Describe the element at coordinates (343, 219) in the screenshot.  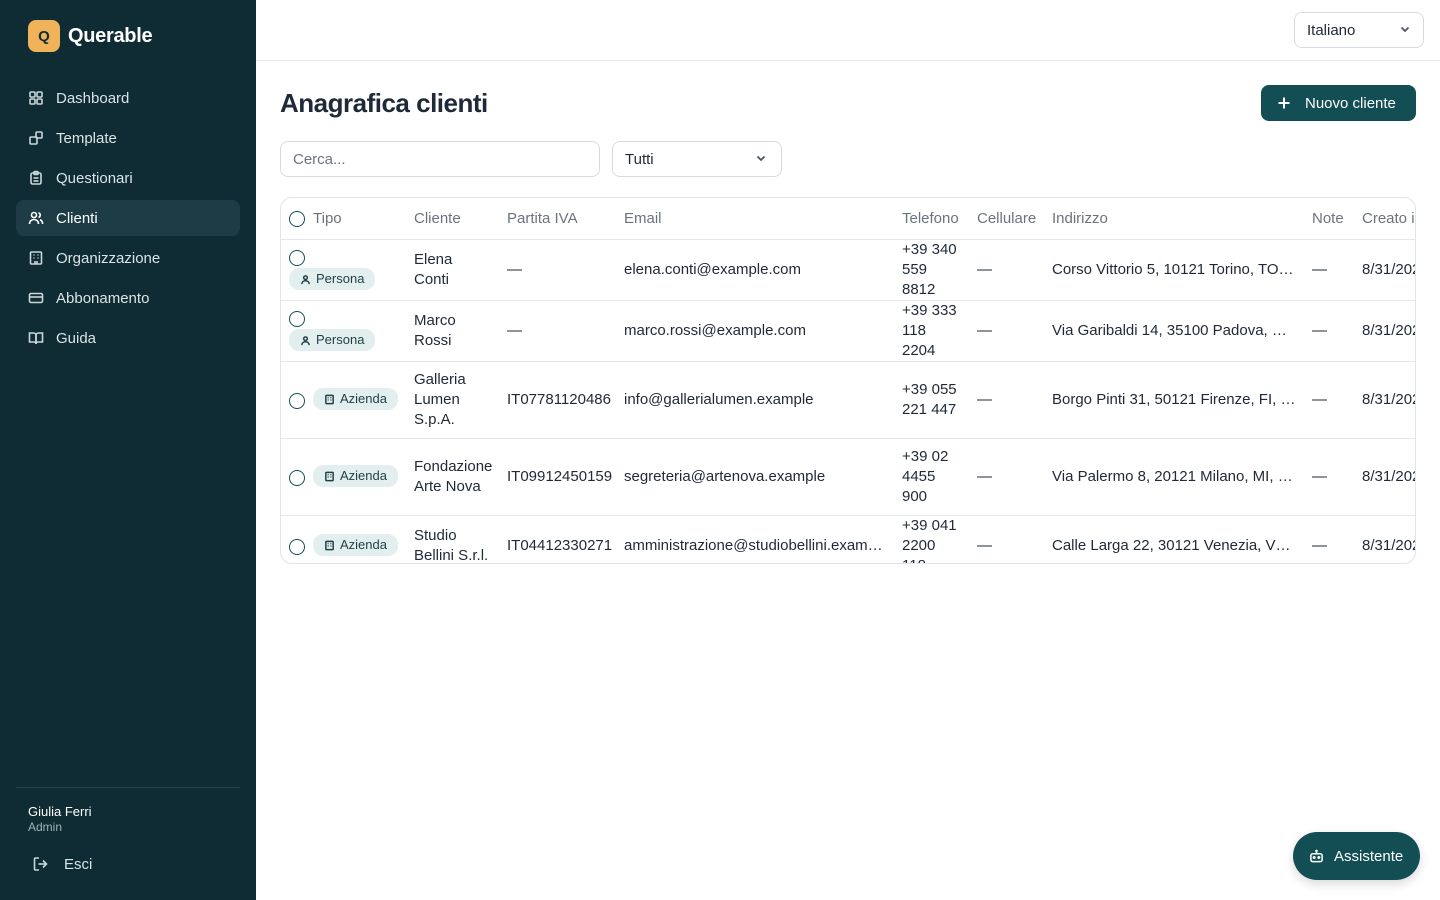
I see `column-header-tipo: Tipo` at that location.